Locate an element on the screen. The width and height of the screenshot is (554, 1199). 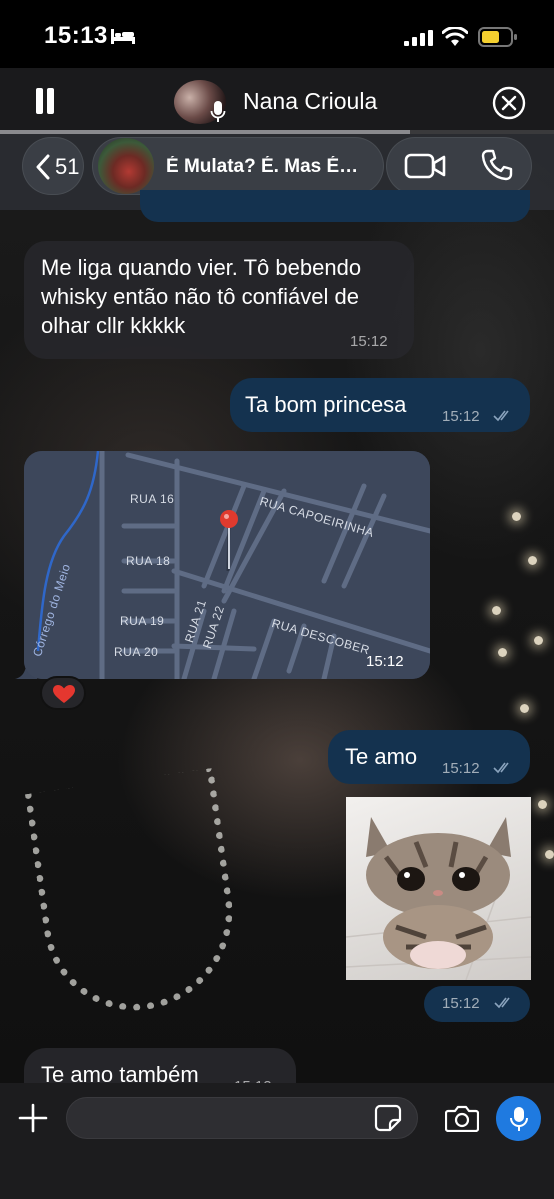
sleep-focus-icon is located at coordinates (123, 36).